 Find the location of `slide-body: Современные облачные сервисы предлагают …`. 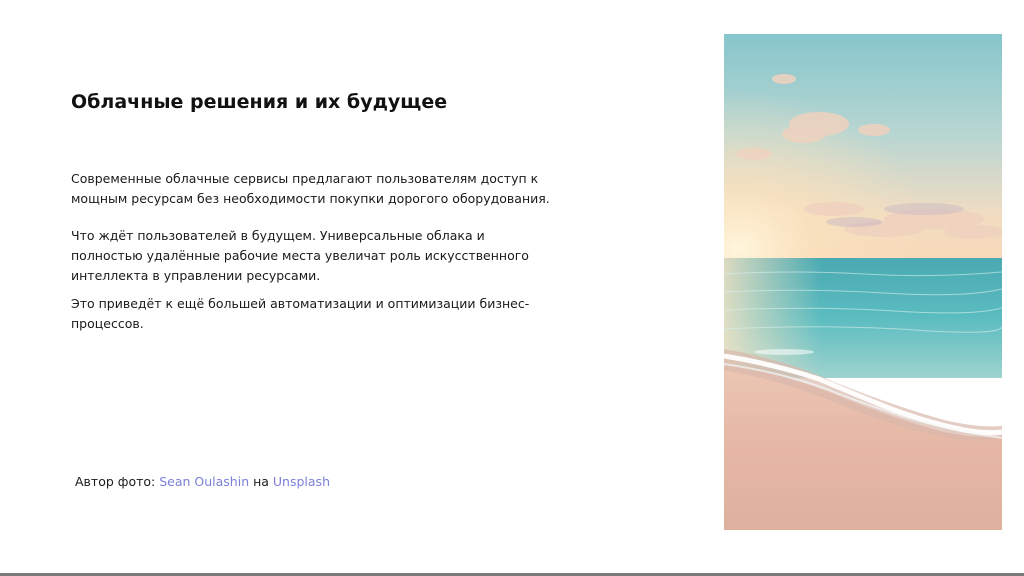

slide-body: Современные облачные сервисы предлагают … is located at coordinates (311, 251).